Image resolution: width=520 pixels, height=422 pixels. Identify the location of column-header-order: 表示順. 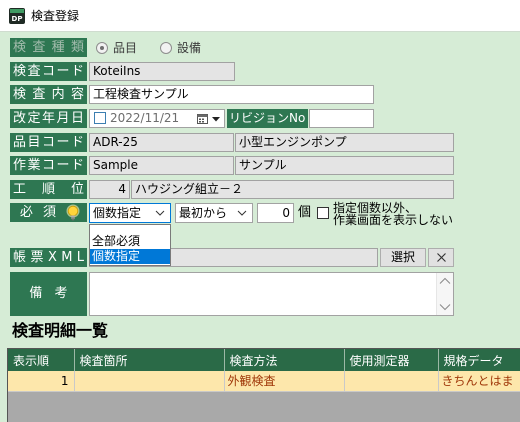
(41, 360).